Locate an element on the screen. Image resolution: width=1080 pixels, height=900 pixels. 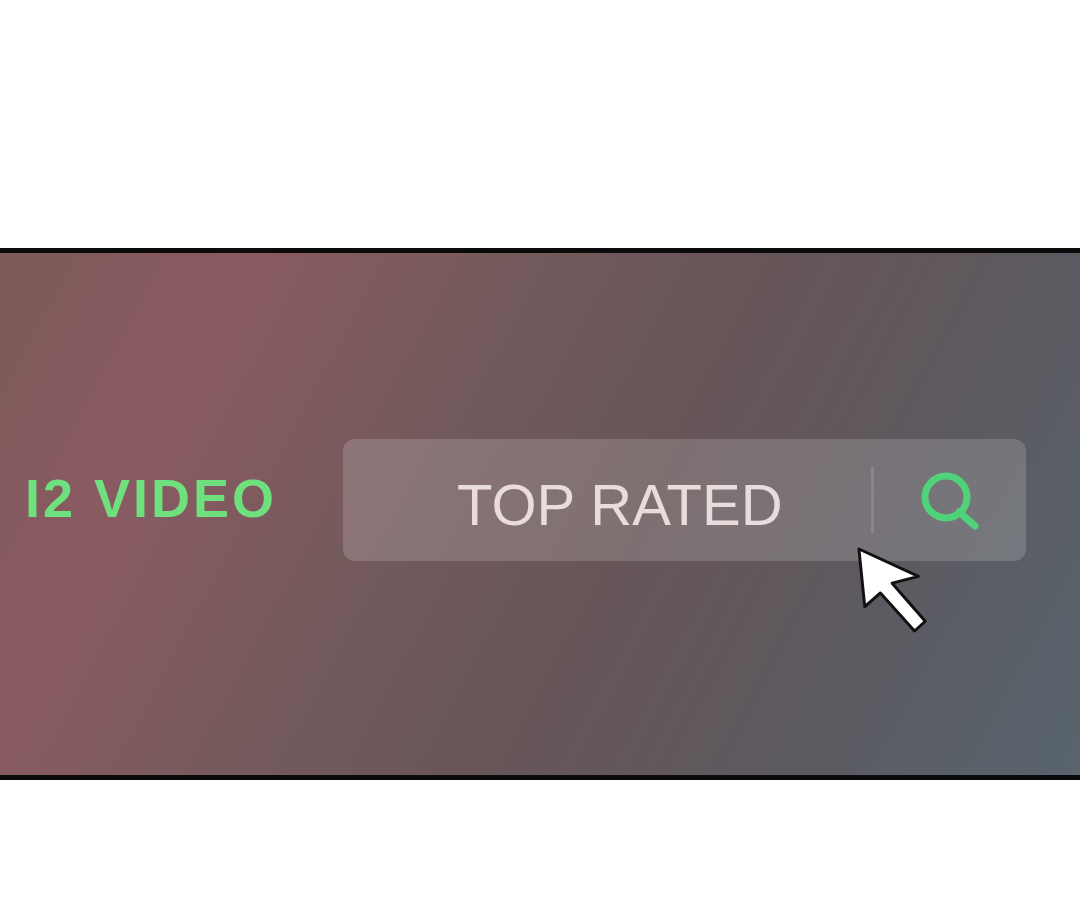
search-field: TOP RATED is located at coordinates (607, 500).